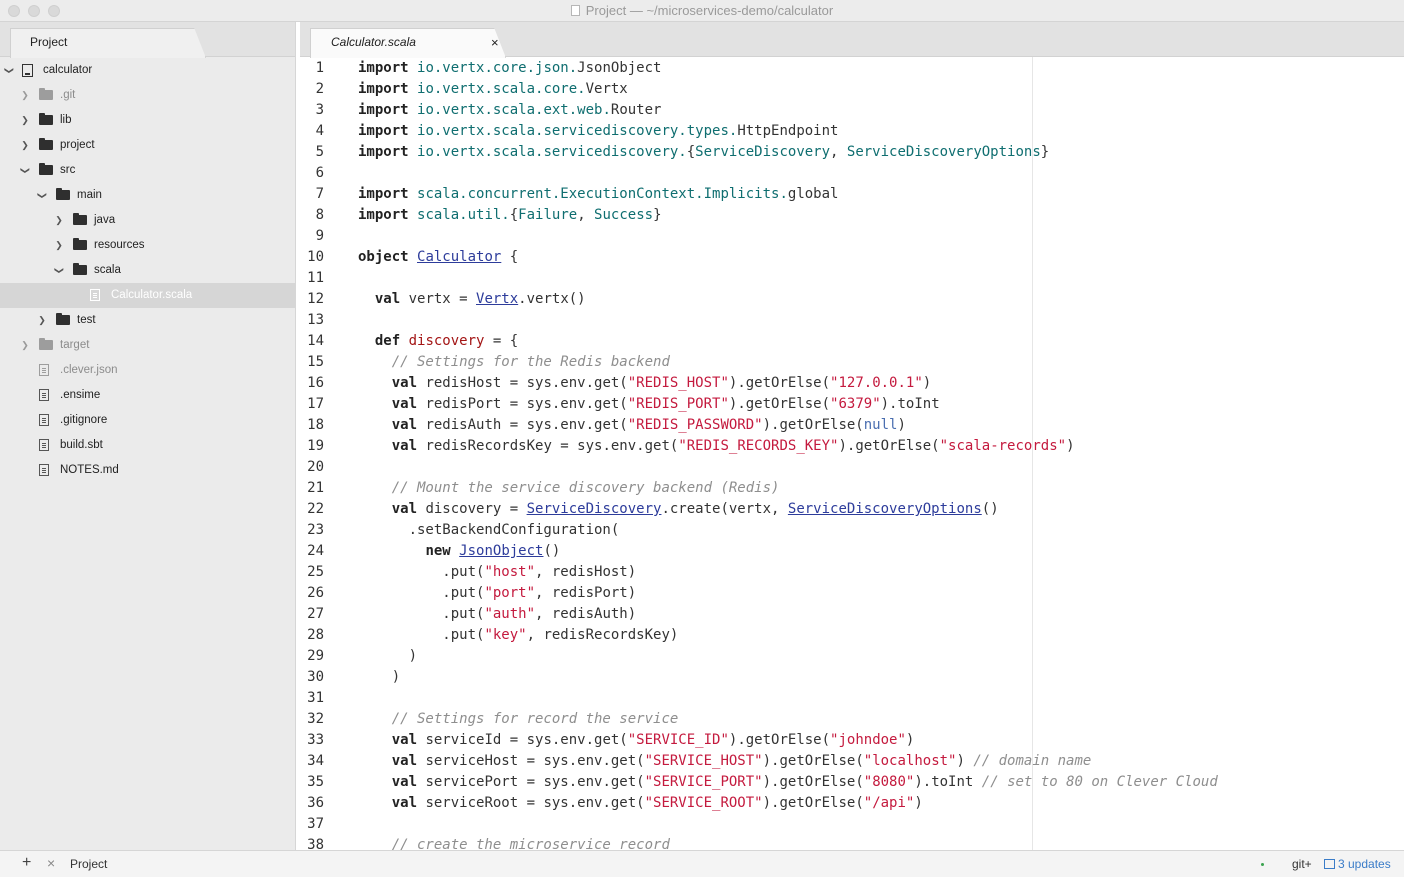 The image size is (1404, 877). Describe the element at coordinates (497, 593) in the screenshot. I see `code-text: .put("port", redisPort)` at that location.